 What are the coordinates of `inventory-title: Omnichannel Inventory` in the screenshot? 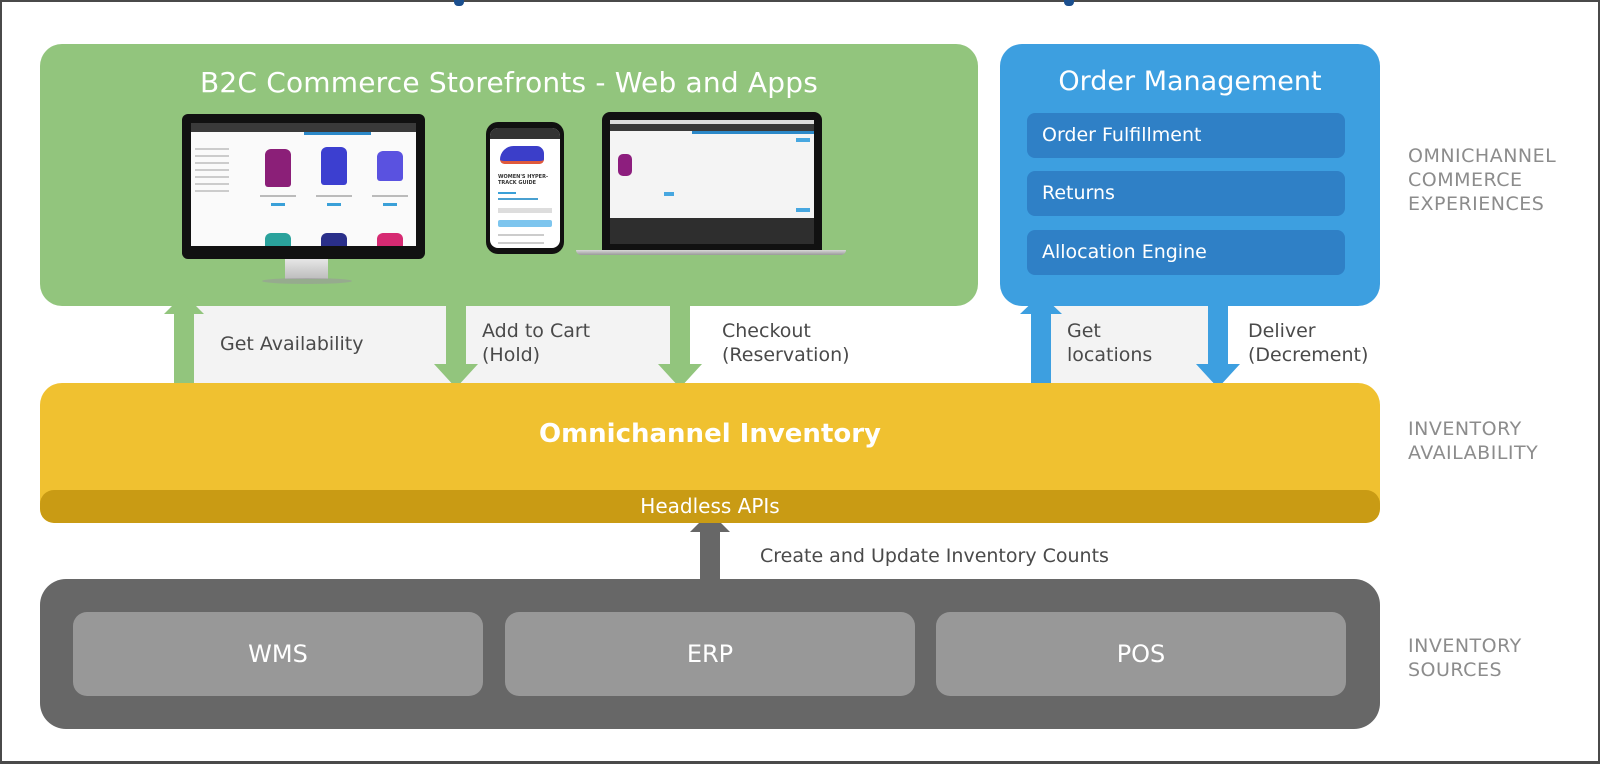 It's located at (710, 434).